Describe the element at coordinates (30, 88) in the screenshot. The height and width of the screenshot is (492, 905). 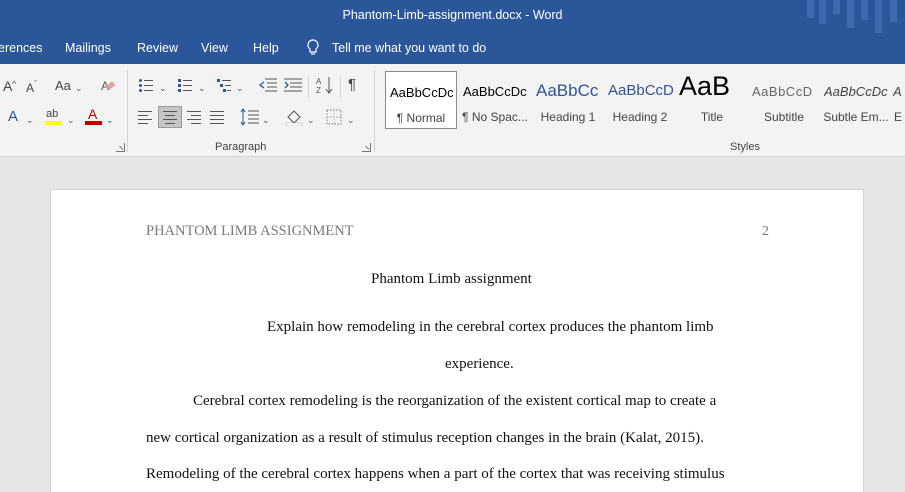
I see `shrink-font-button: A` at that location.